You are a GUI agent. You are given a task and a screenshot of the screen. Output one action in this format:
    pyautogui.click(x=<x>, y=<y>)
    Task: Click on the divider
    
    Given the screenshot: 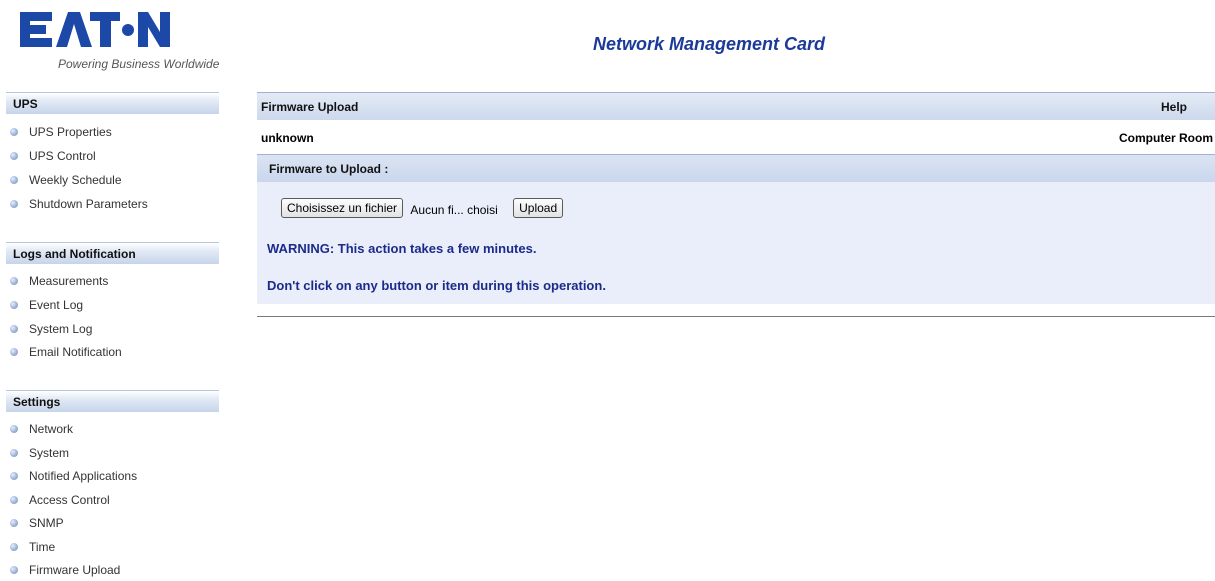 What is the action you would take?
    pyautogui.click(x=736, y=316)
    